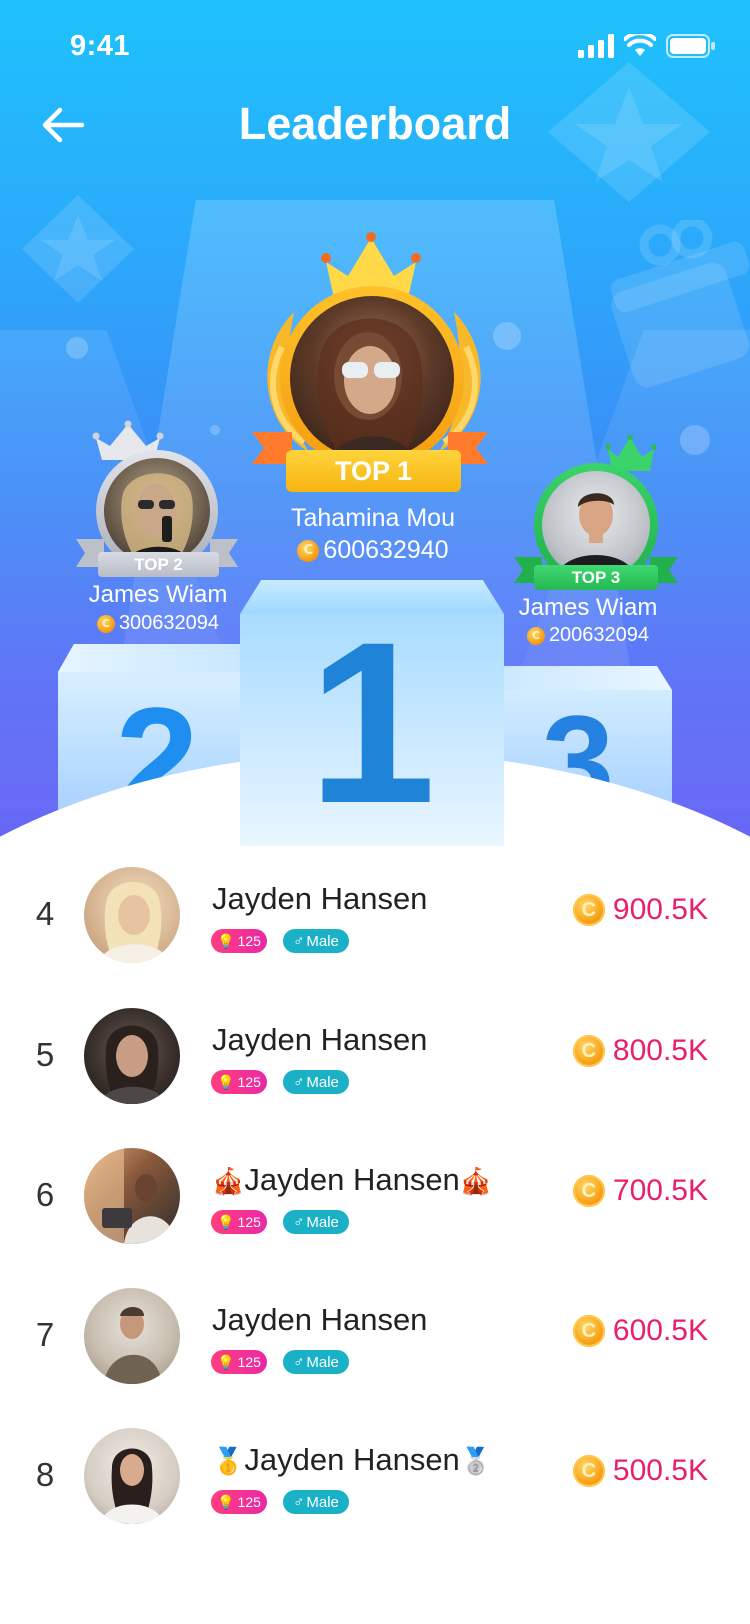 The image size is (750, 1624). I want to click on top3-coins: 200632094, so click(588, 635).